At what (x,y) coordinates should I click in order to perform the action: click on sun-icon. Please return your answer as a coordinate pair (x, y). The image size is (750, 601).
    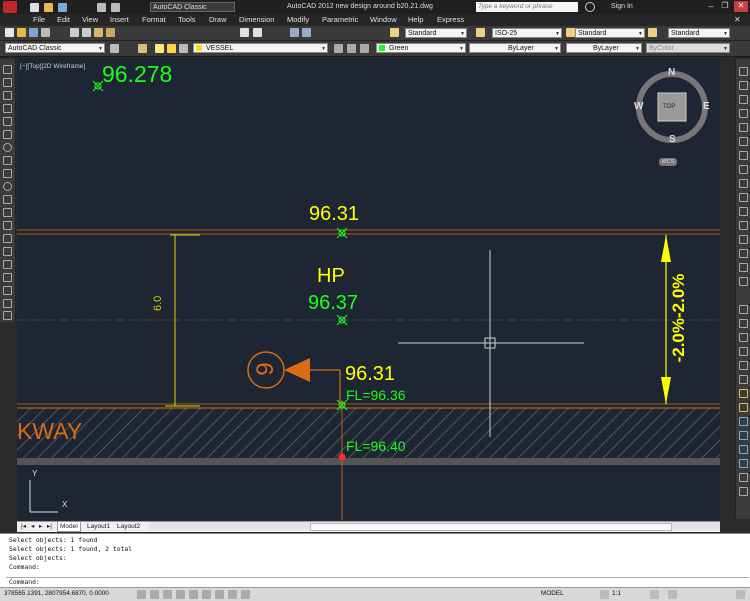
    Looking at the image, I should click on (171, 48).